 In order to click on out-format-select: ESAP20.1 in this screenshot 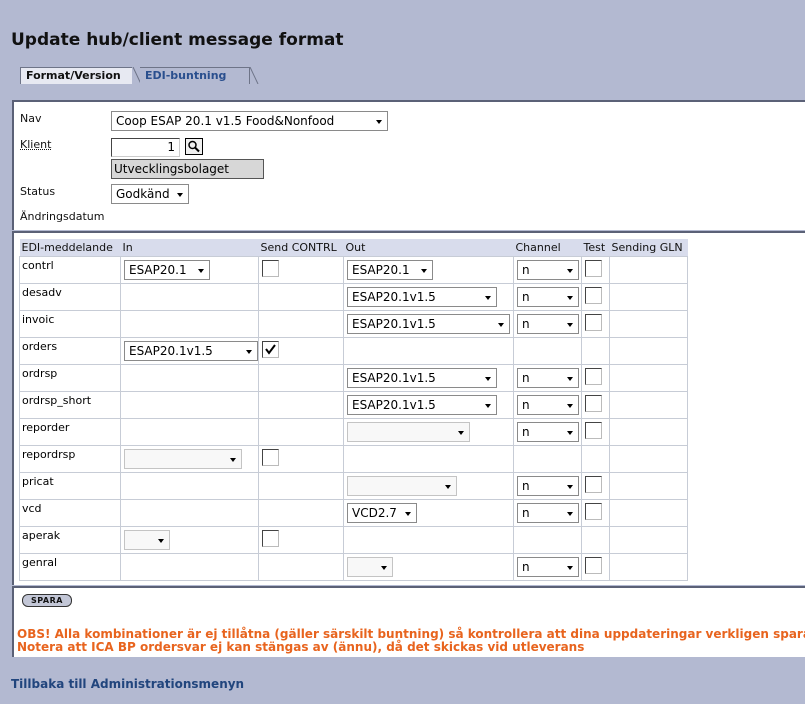, I will do `click(390, 269)`.